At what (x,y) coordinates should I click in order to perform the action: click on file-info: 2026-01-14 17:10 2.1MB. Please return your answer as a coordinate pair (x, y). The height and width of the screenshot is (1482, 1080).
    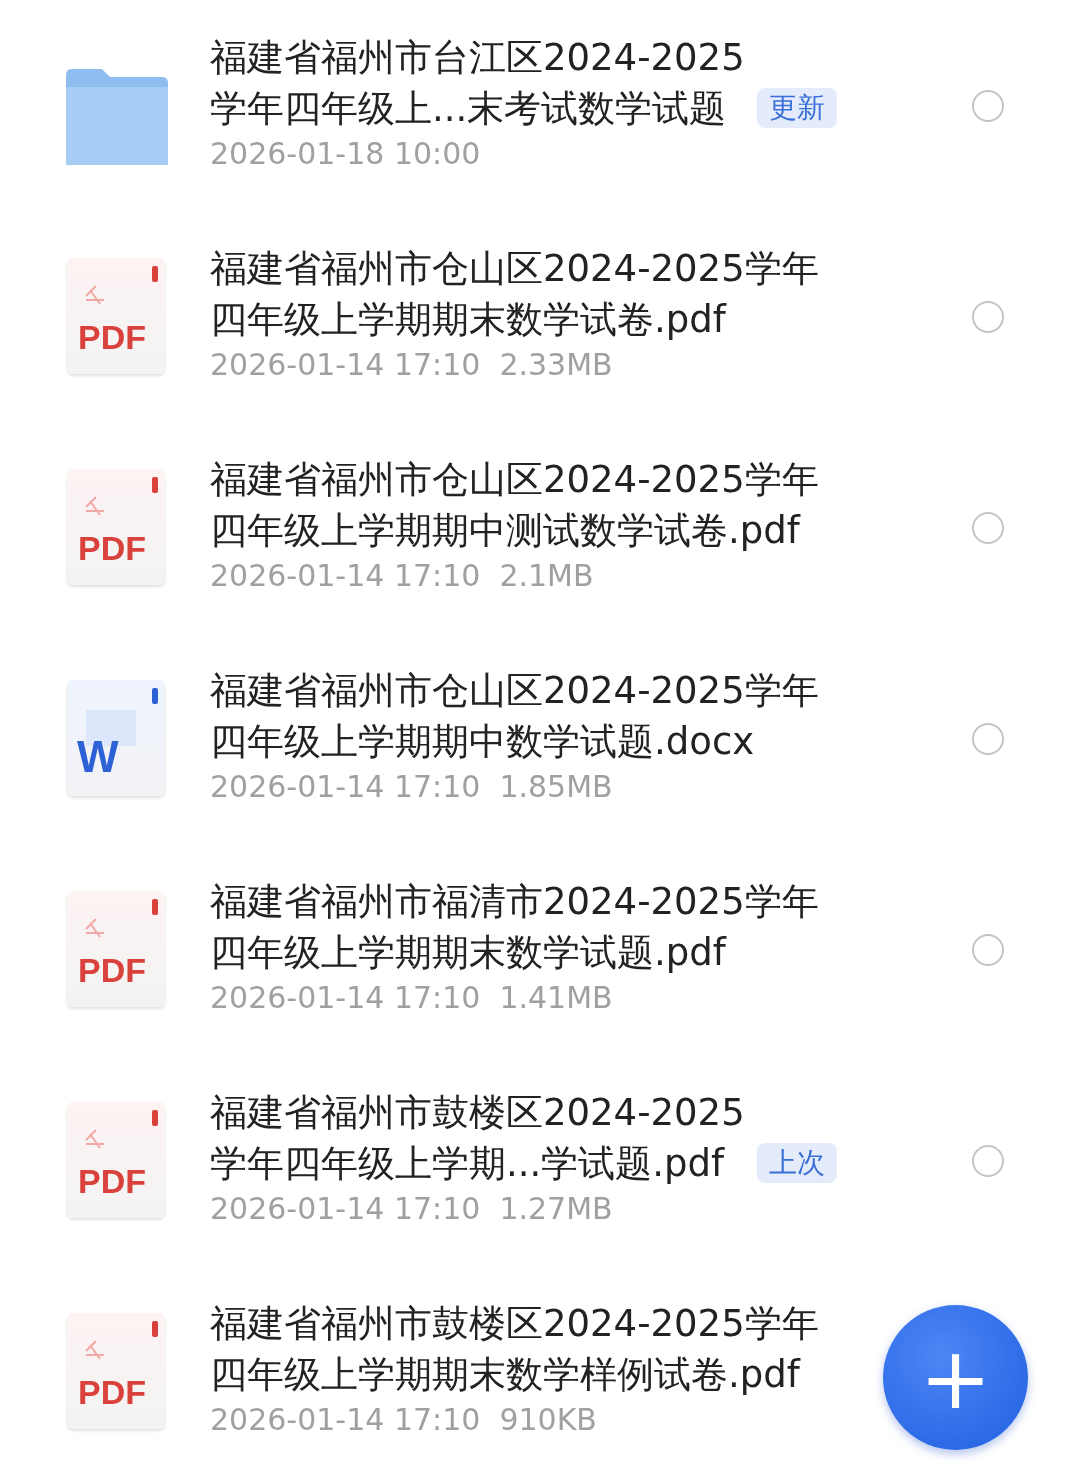
    Looking at the image, I should click on (402, 575).